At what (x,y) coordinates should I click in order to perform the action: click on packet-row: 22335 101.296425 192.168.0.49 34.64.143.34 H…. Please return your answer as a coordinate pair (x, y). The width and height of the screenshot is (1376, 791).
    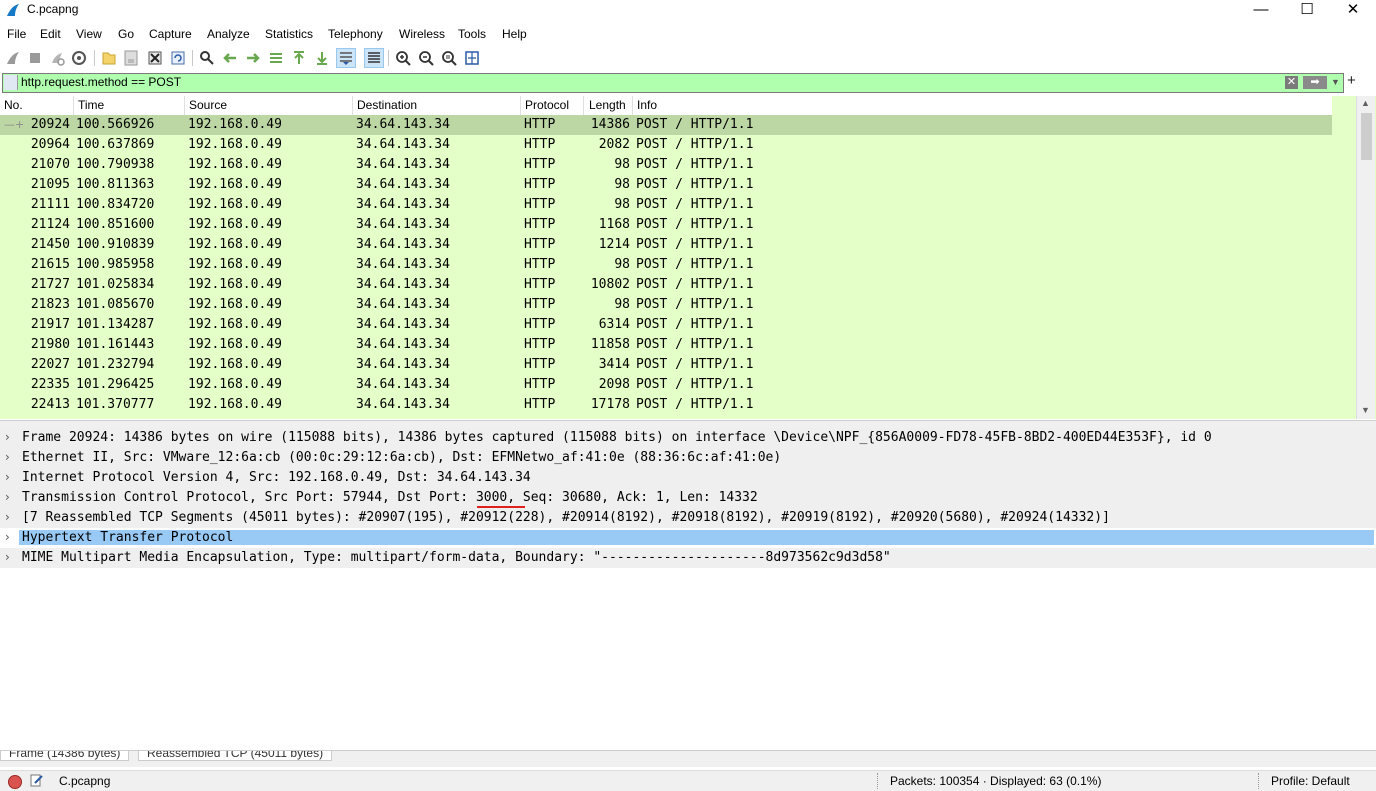
    Looking at the image, I should click on (666, 385).